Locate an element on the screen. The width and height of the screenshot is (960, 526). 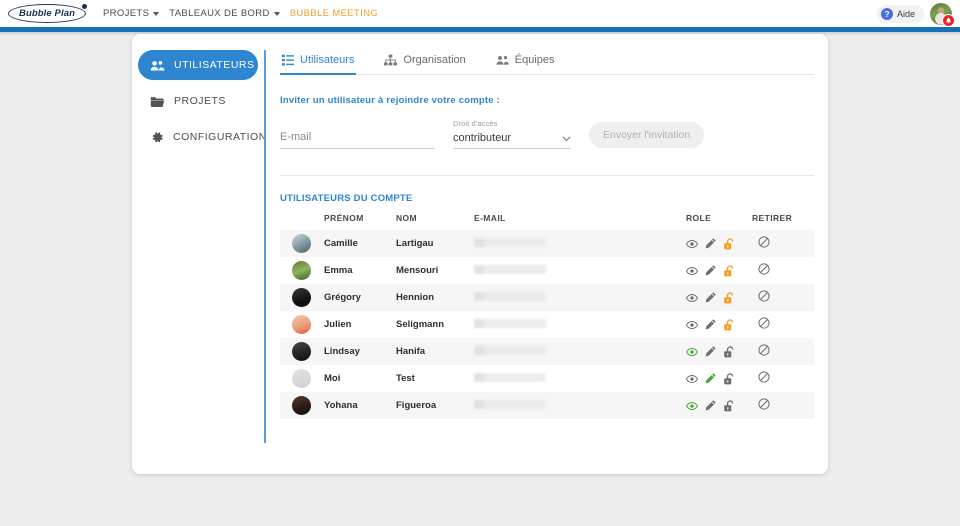
tab-utilisateurs: Utilisateurs is located at coordinates (318, 62).